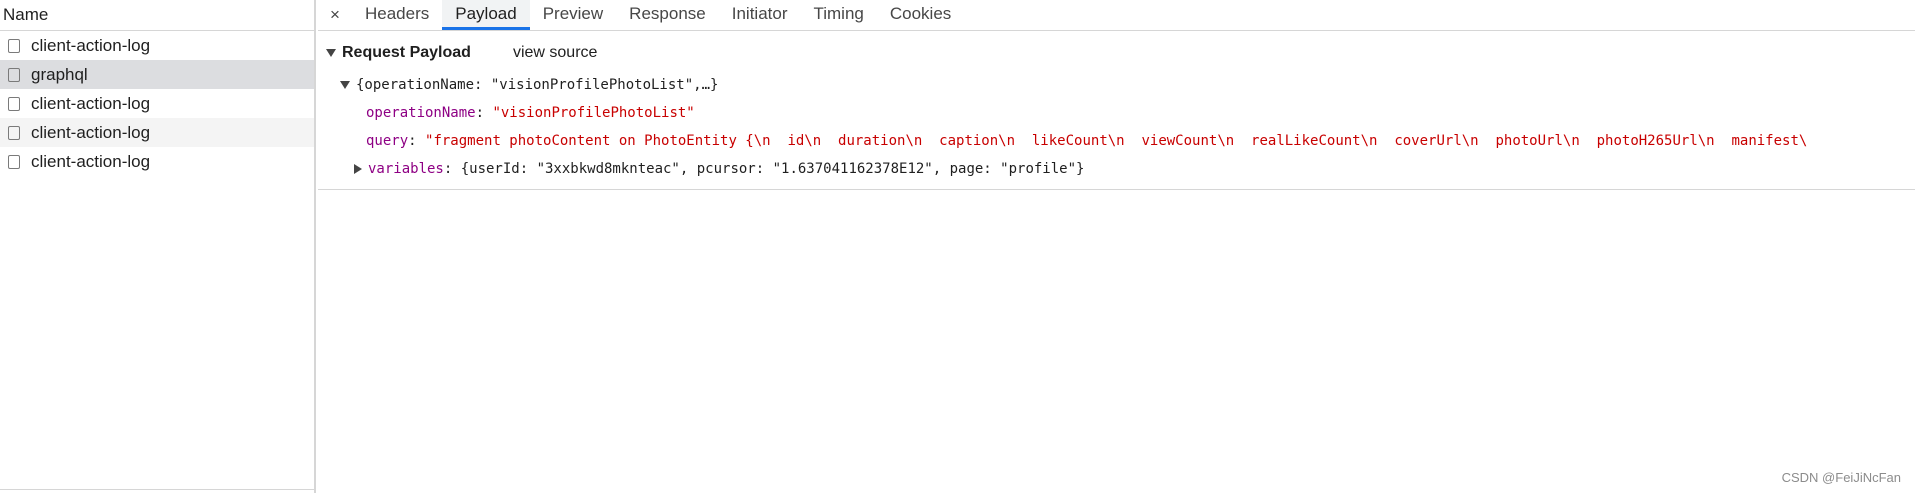  Describe the element at coordinates (1841, 477) in the screenshot. I see `watermark: CSDN @FeiJiNcFan` at that location.